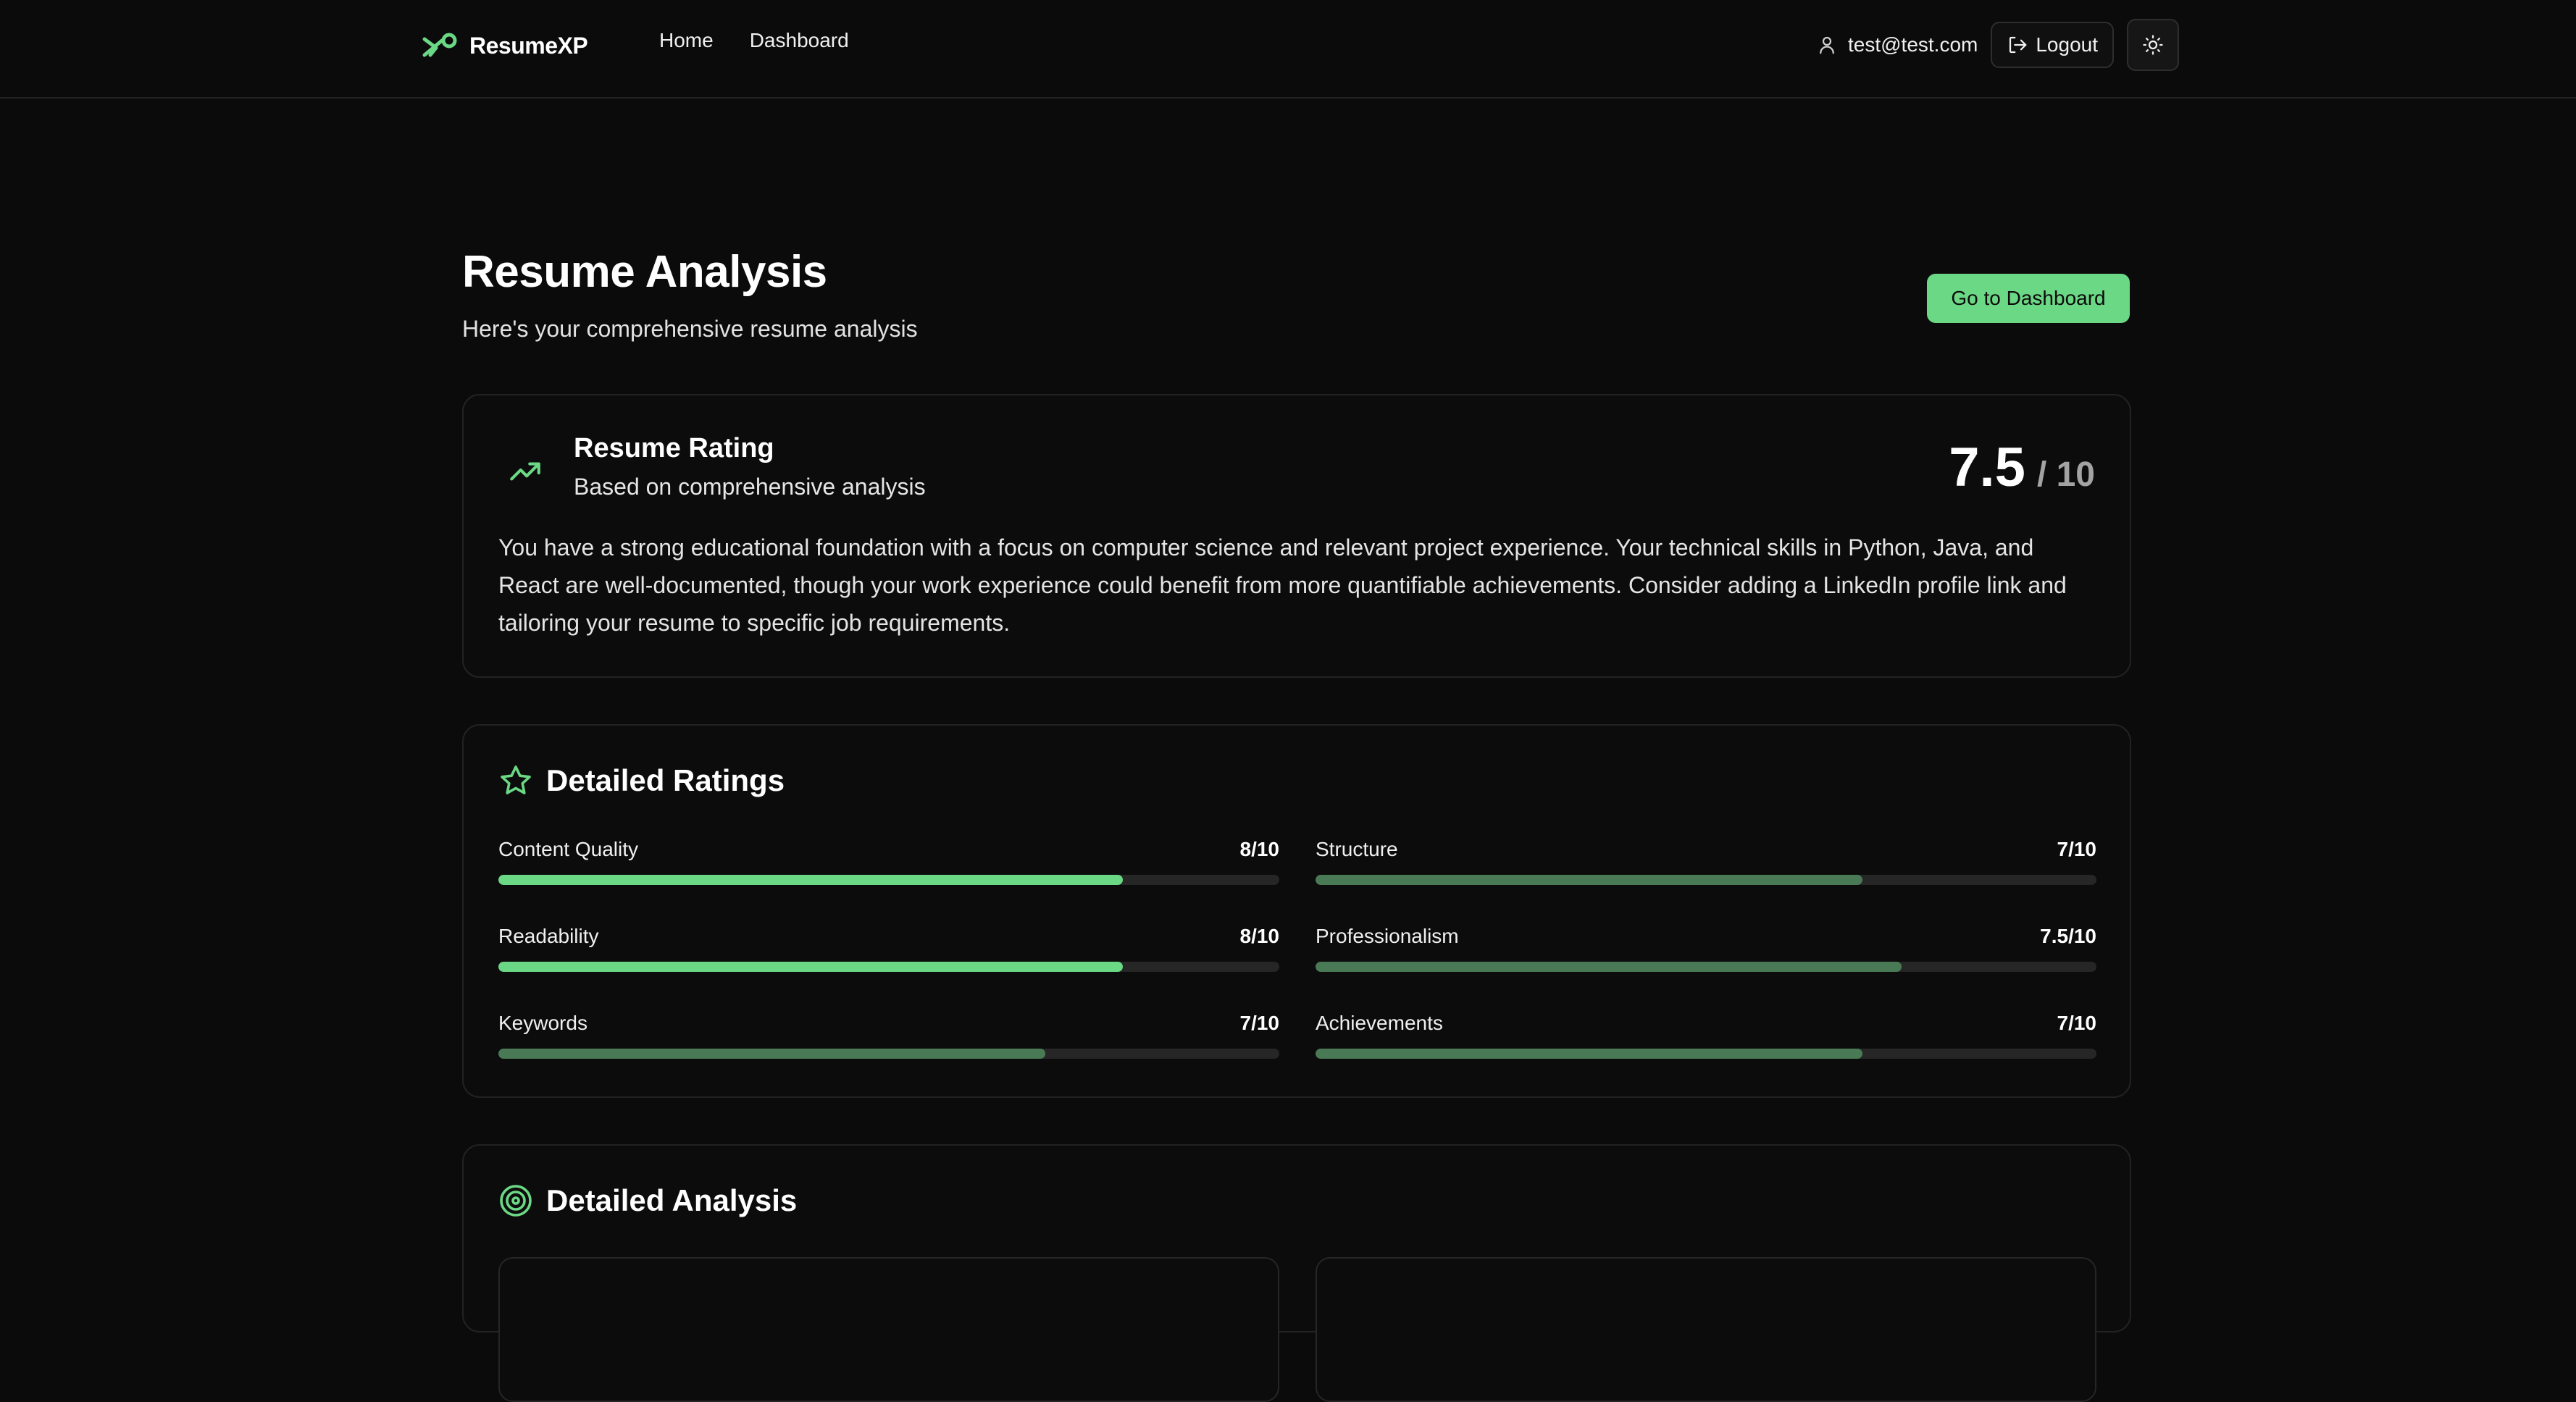 This screenshot has height=1402, width=2576. What do you see at coordinates (548, 936) in the screenshot?
I see `rating-label: Readability` at bounding box center [548, 936].